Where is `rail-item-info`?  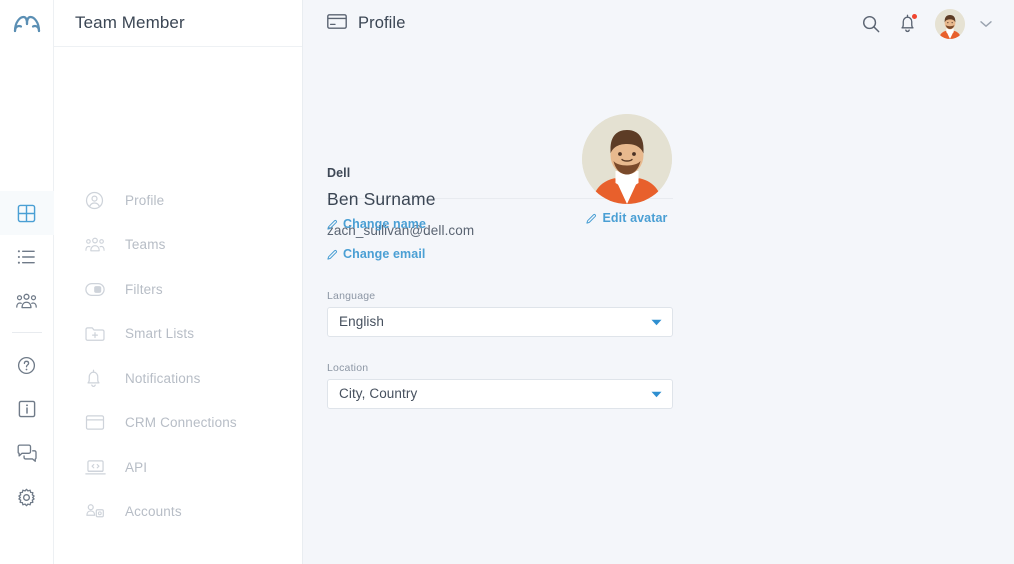 rail-item-info is located at coordinates (27, 409).